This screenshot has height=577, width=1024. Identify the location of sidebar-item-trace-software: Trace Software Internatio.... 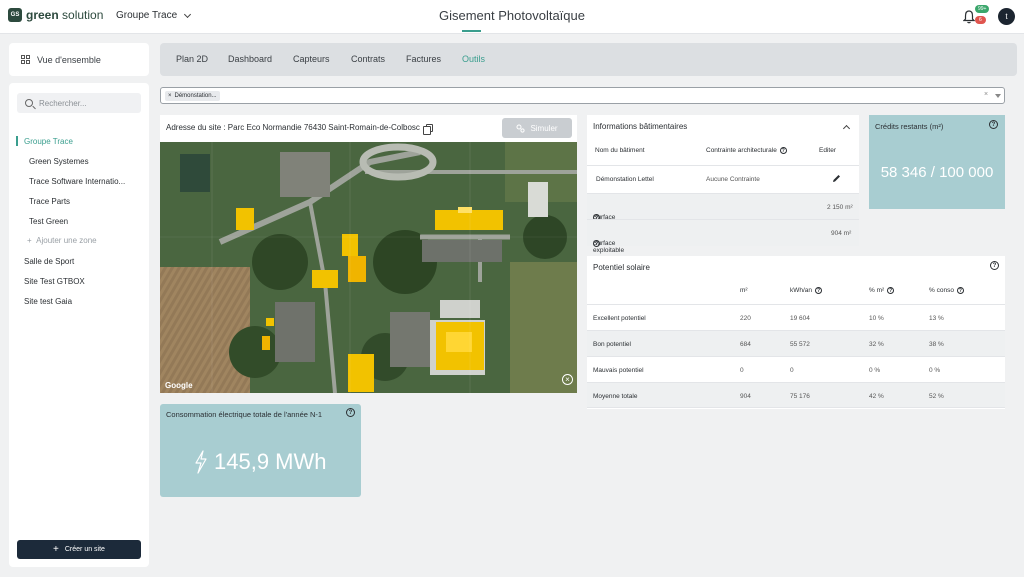
(77, 181).